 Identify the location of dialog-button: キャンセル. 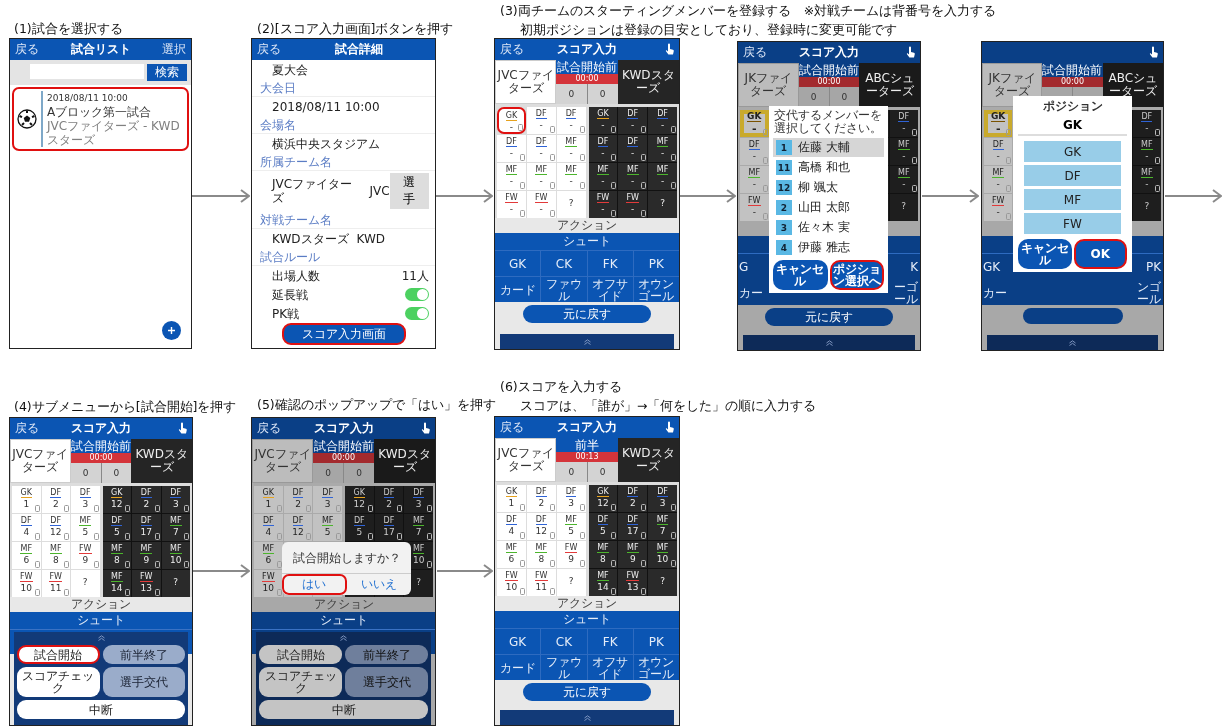
(800, 275).